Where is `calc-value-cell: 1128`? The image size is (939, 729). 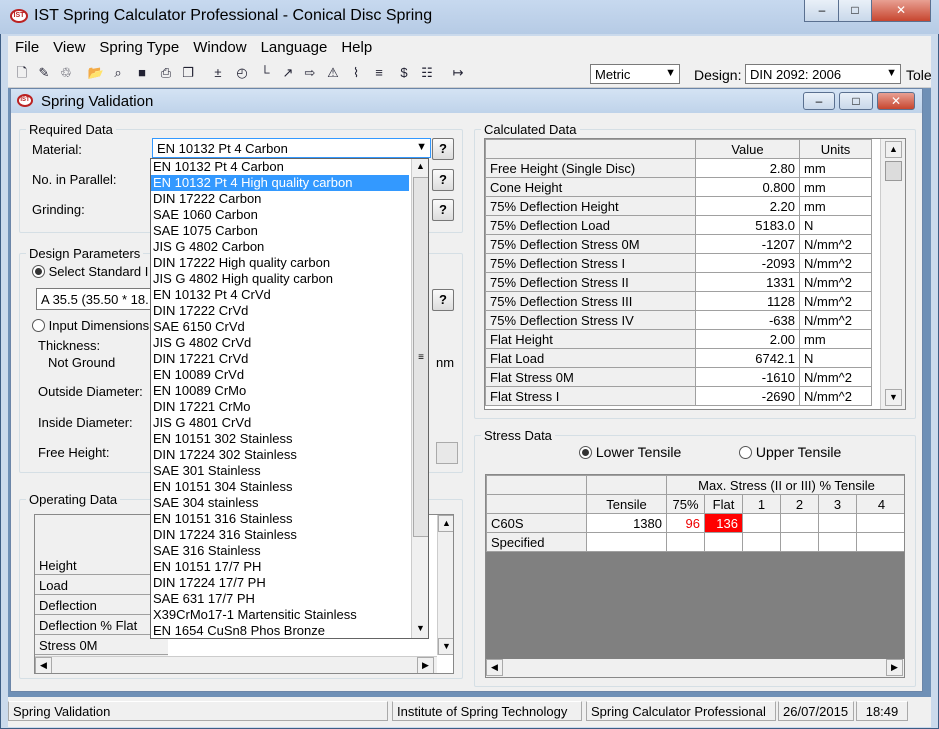 calc-value-cell: 1128 is located at coordinates (747, 301).